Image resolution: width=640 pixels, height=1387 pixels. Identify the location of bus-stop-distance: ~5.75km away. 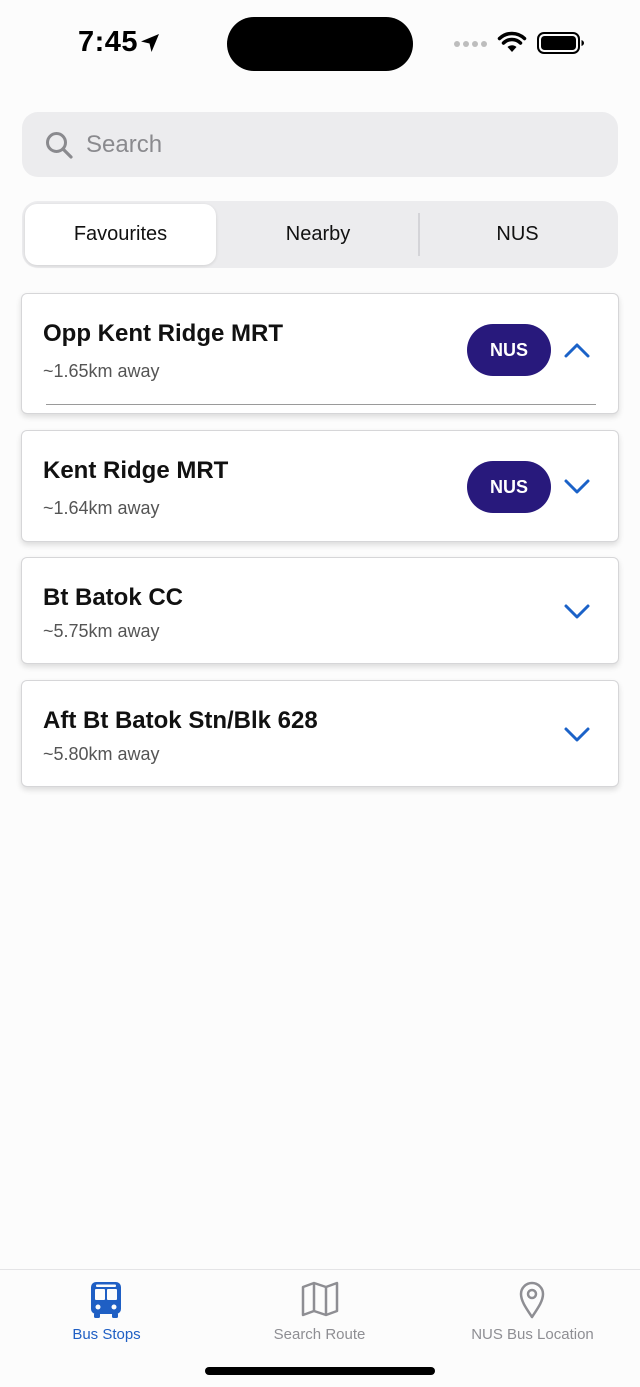
(101, 631).